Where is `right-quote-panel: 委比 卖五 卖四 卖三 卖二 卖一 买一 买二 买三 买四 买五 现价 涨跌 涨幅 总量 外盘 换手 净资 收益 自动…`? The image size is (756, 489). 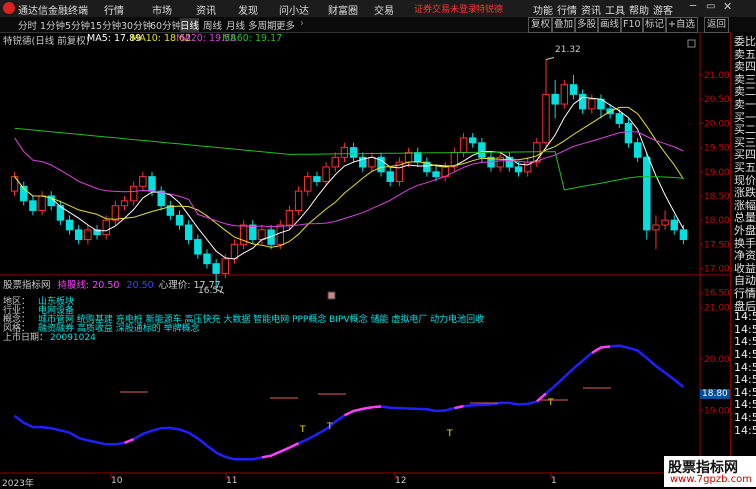
right-quote-panel: 委比 卖五 卖四 卖三 卖二 卖一 买一 买二 买三 买四 买五 现价 涨跌 涨幅 总量 外盘 换手 净资 收益 自动… is located at coordinates (743, 259).